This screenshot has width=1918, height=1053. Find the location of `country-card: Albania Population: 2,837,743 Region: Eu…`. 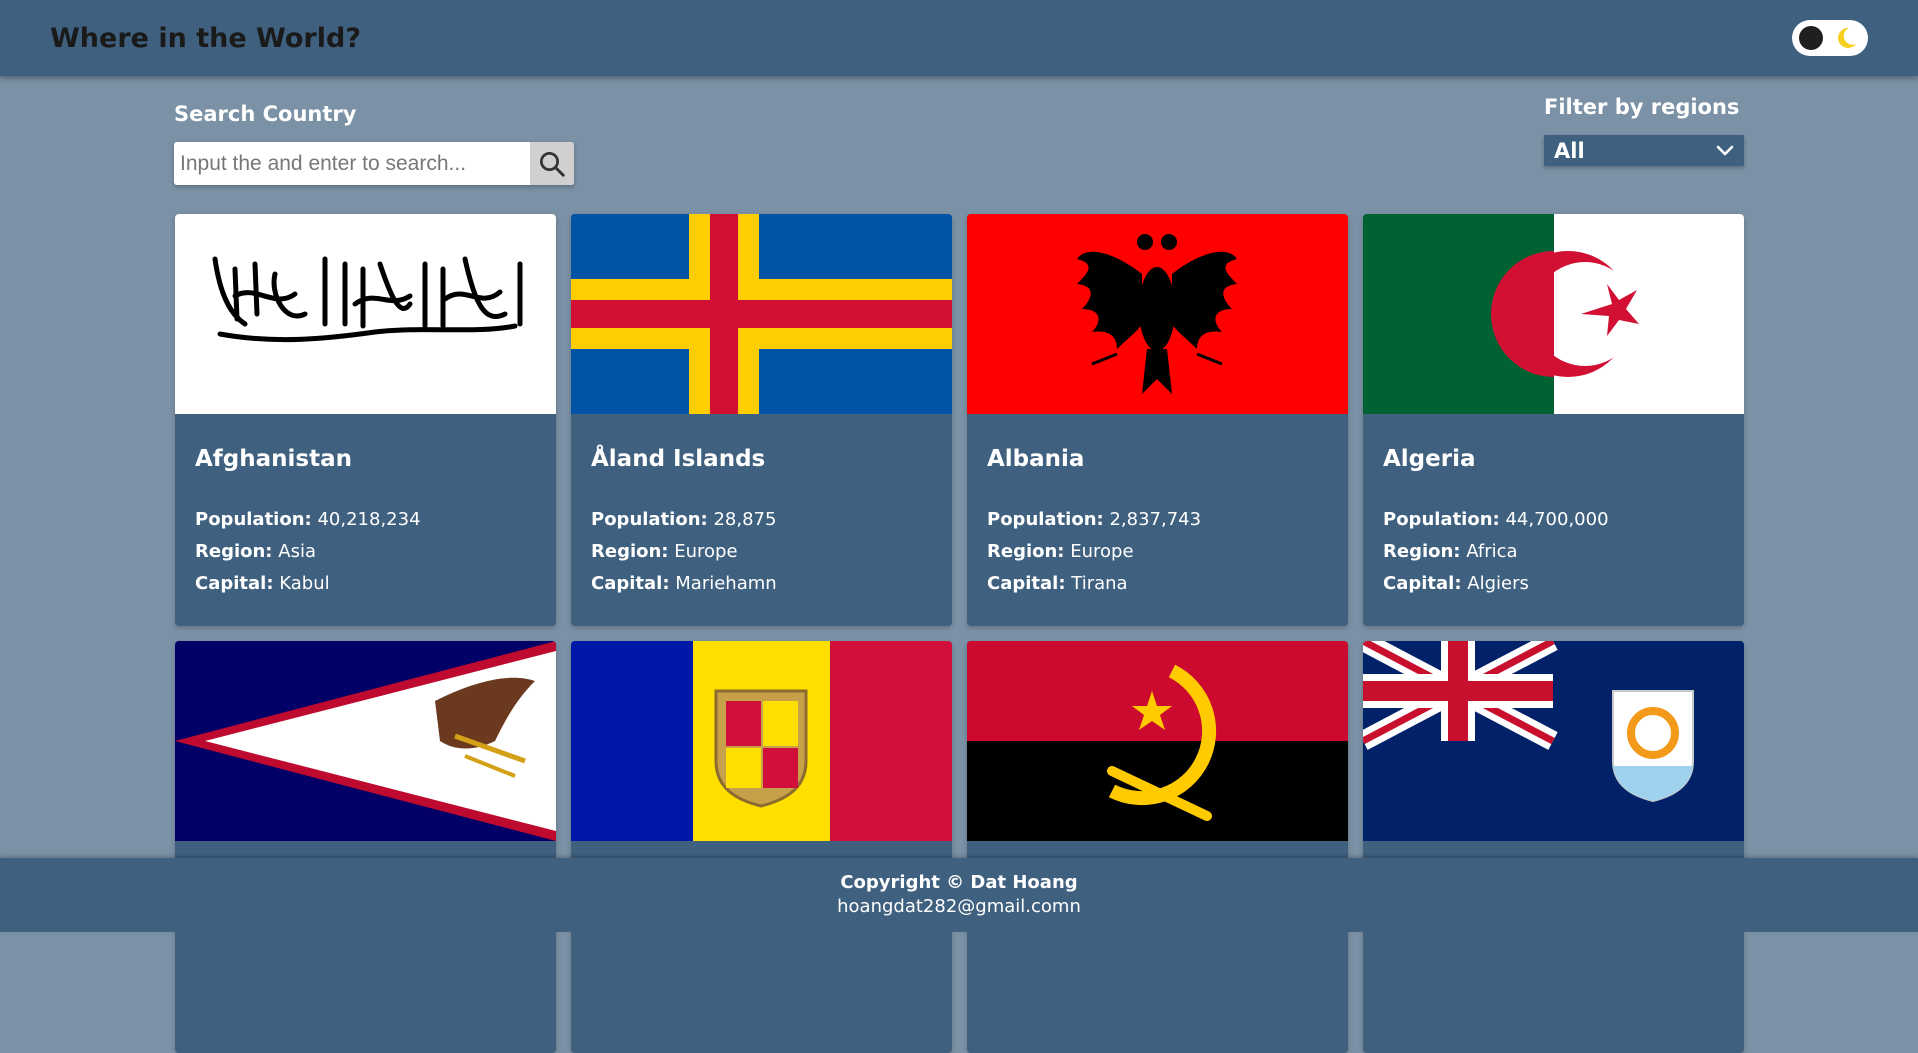

country-card: Albania Population: 2,837,743 Region: Eu… is located at coordinates (1157, 420).